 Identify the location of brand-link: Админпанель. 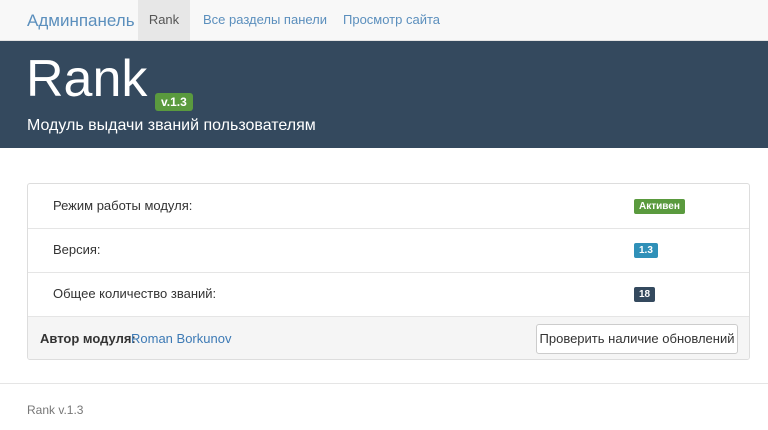
(81, 21).